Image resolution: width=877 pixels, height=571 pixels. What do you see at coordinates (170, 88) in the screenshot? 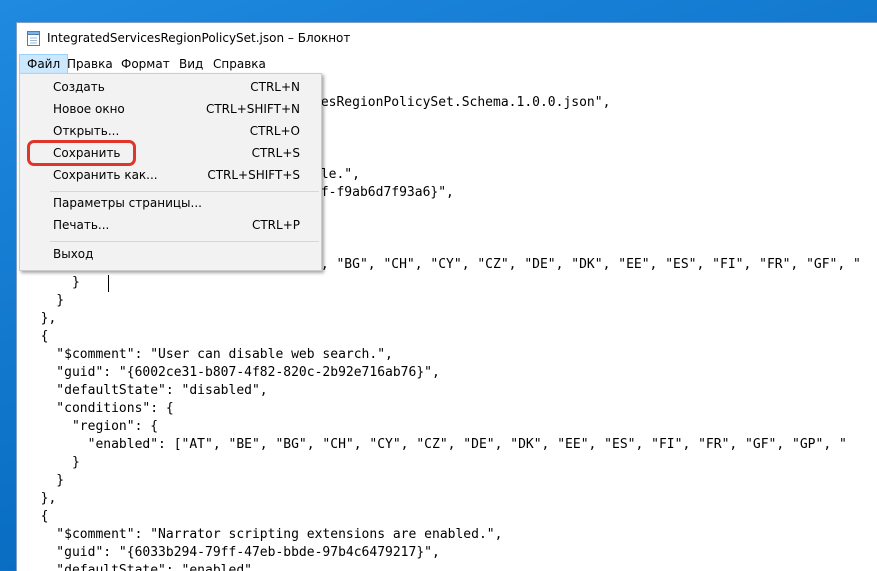
I see `file-menu-create: Создать CTRL+N` at bounding box center [170, 88].